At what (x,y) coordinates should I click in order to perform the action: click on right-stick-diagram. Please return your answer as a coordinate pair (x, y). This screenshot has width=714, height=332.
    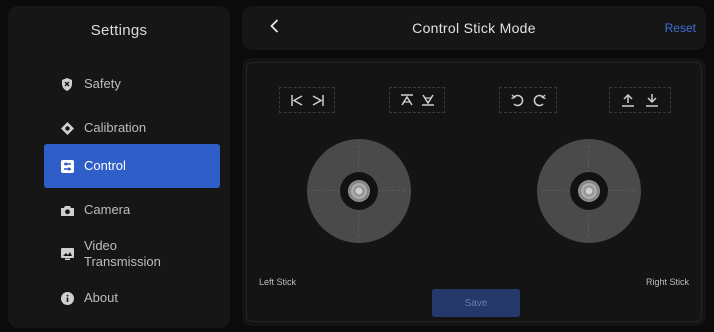
    Looking at the image, I should click on (589, 191).